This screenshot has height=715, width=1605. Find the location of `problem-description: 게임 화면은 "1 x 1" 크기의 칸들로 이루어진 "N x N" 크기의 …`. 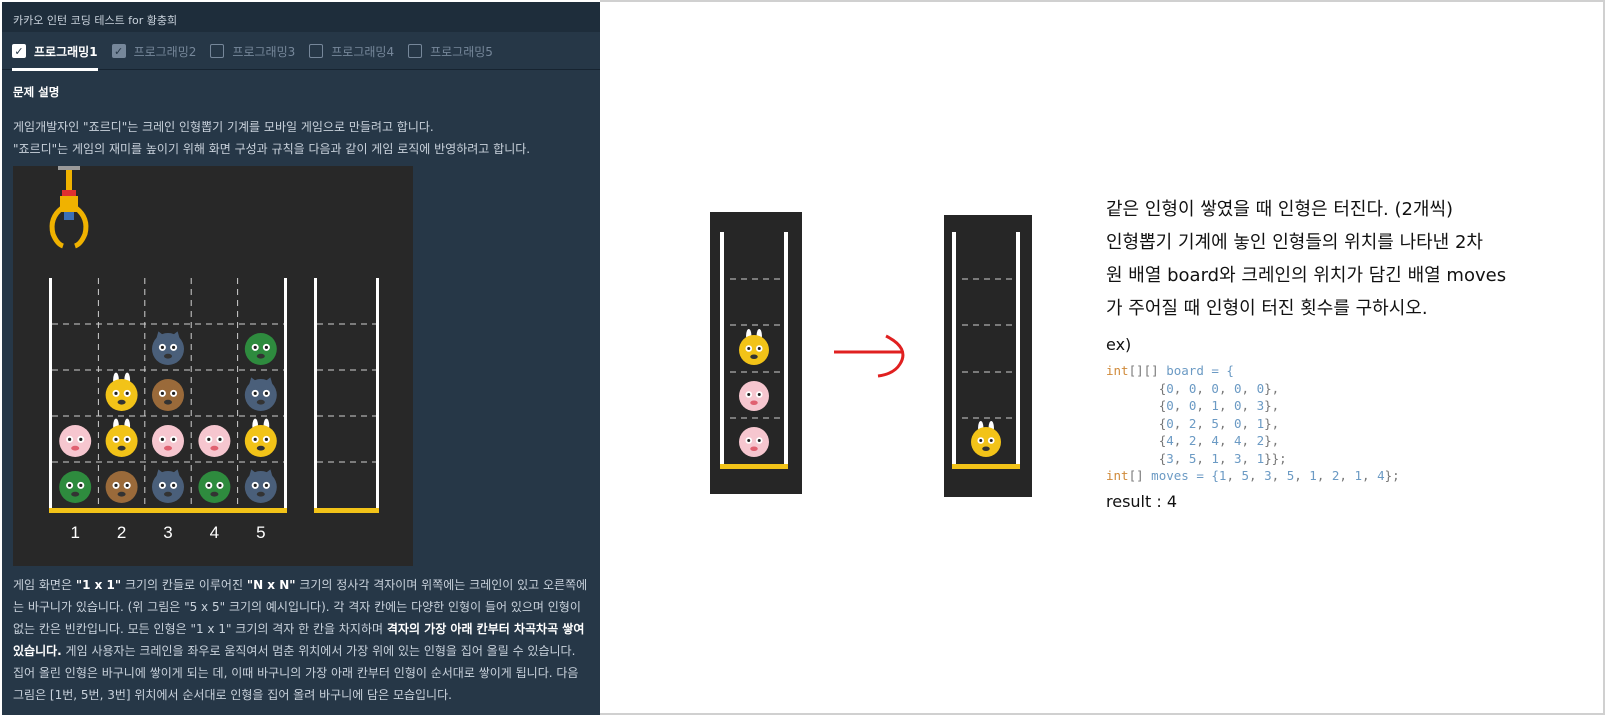

problem-description: 게임 화면은 "1 x 1" 크기의 칸들로 이루어진 "N x N" 크기의 … is located at coordinates (300, 640).